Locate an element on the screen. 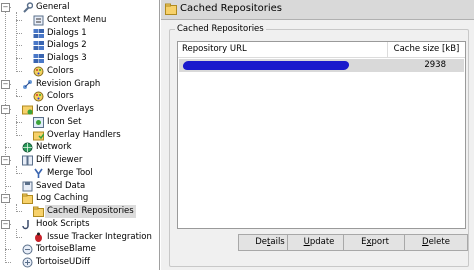 The height and width of the screenshot is (270, 474). tree-item-label: Icon Overlays is located at coordinates (65, 109).